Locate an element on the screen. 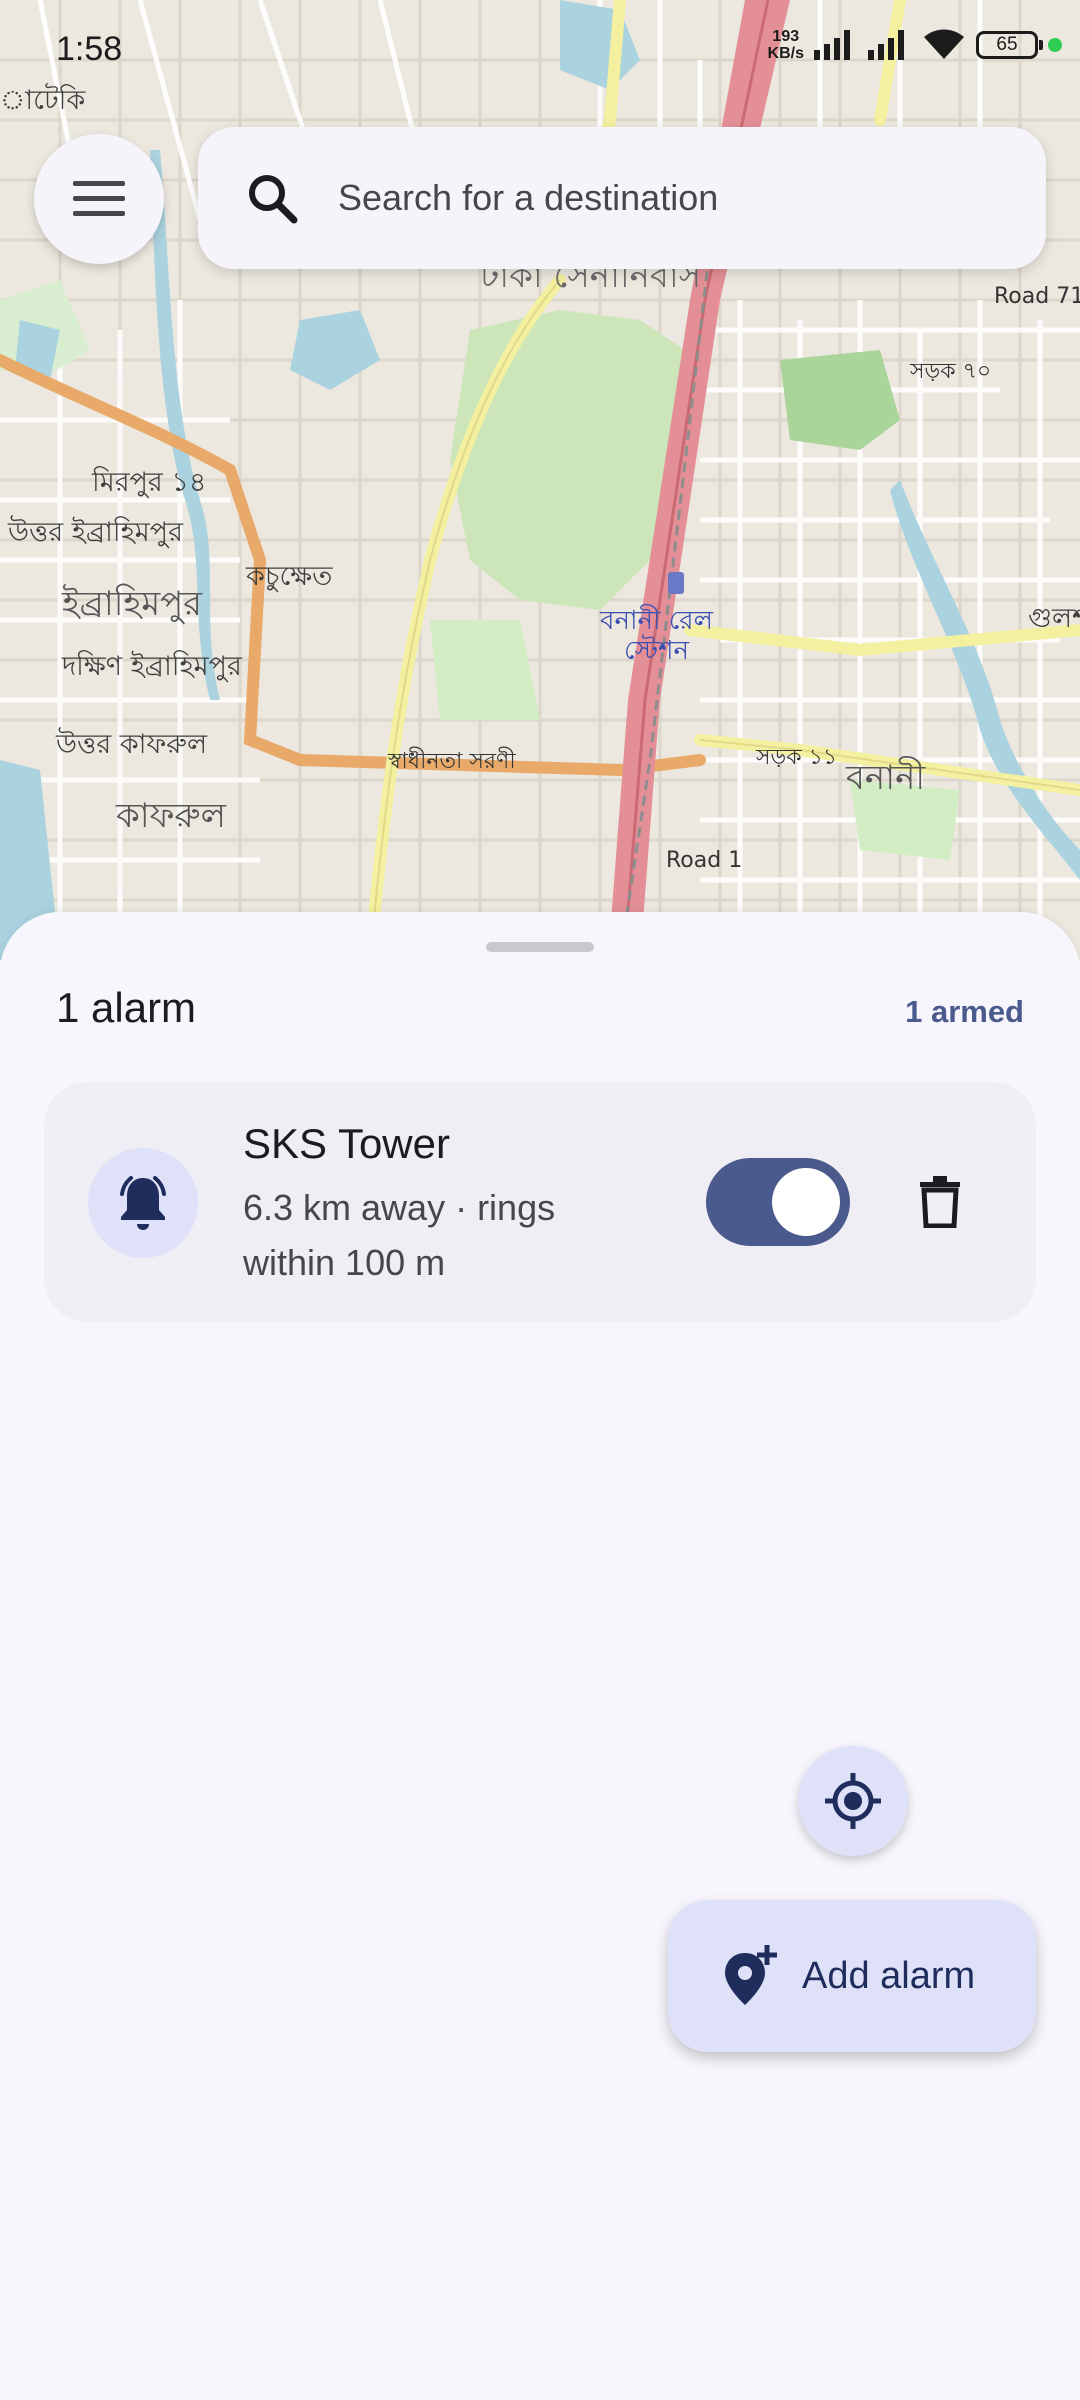  map-label-road: Road 1 is located at coordinates (704, 860).